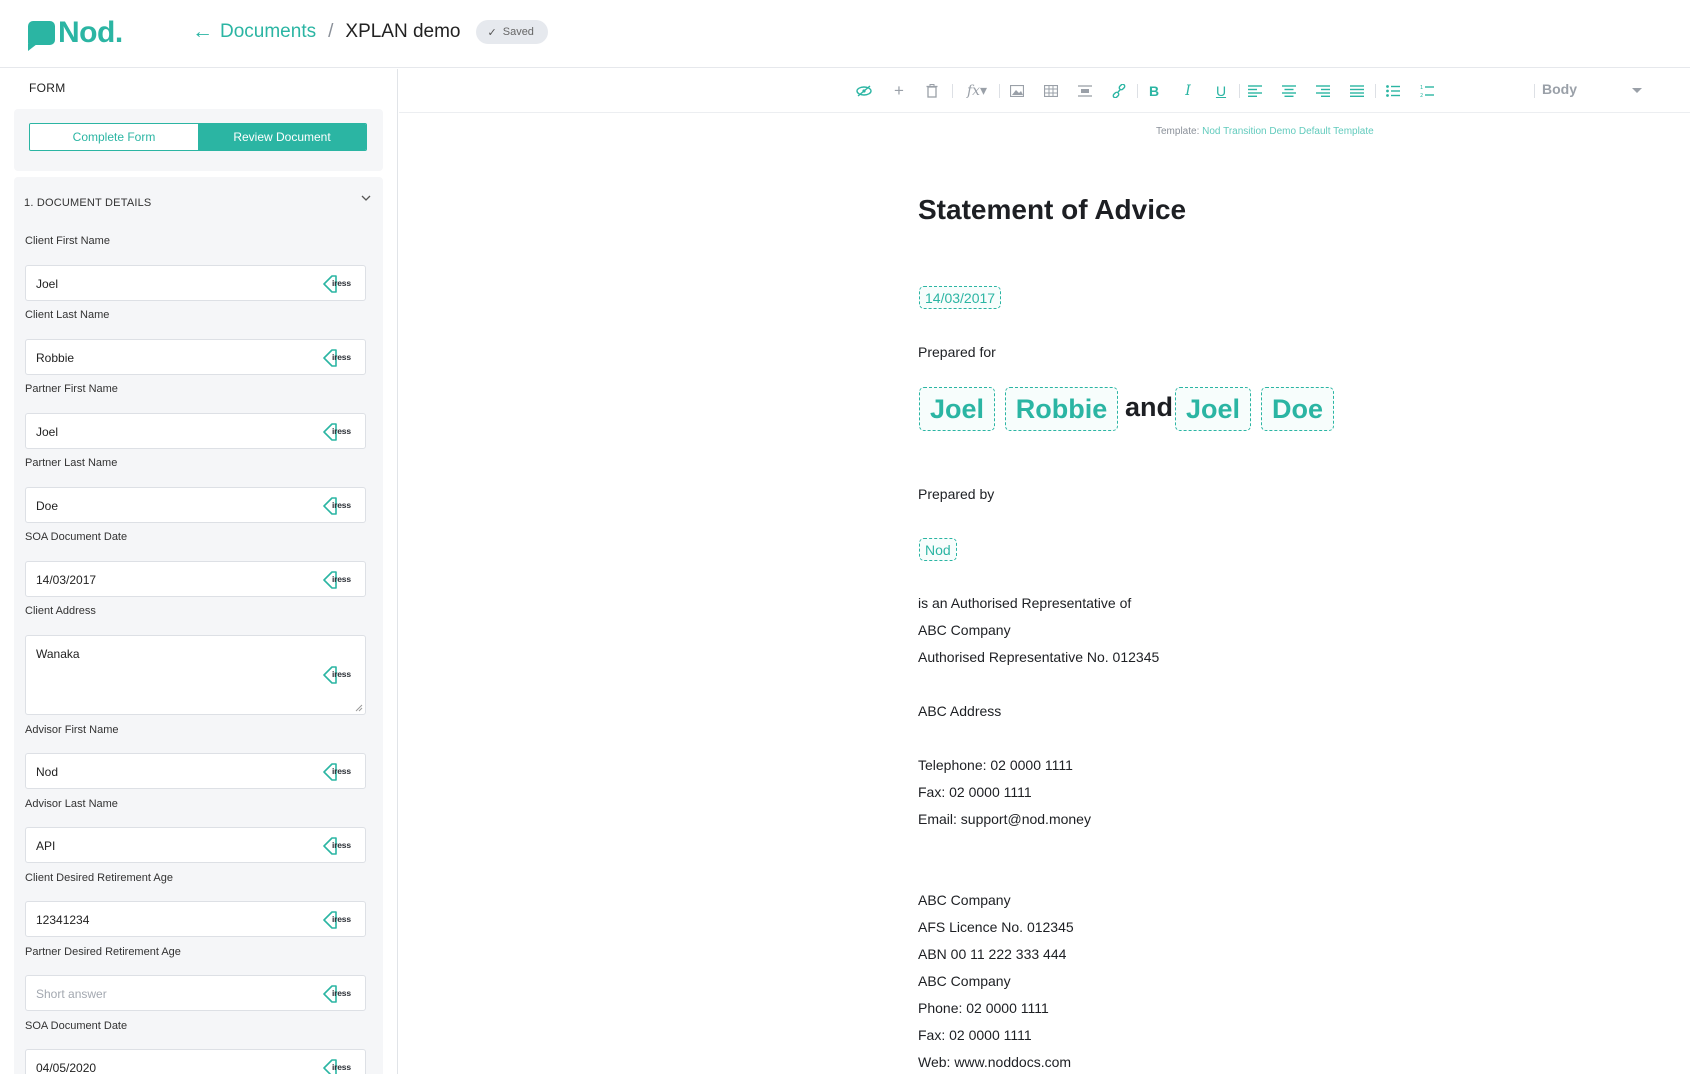  Describe the element at coordinates (359, 708) in the screenshot. I see `resize-handle-icon` at that location.